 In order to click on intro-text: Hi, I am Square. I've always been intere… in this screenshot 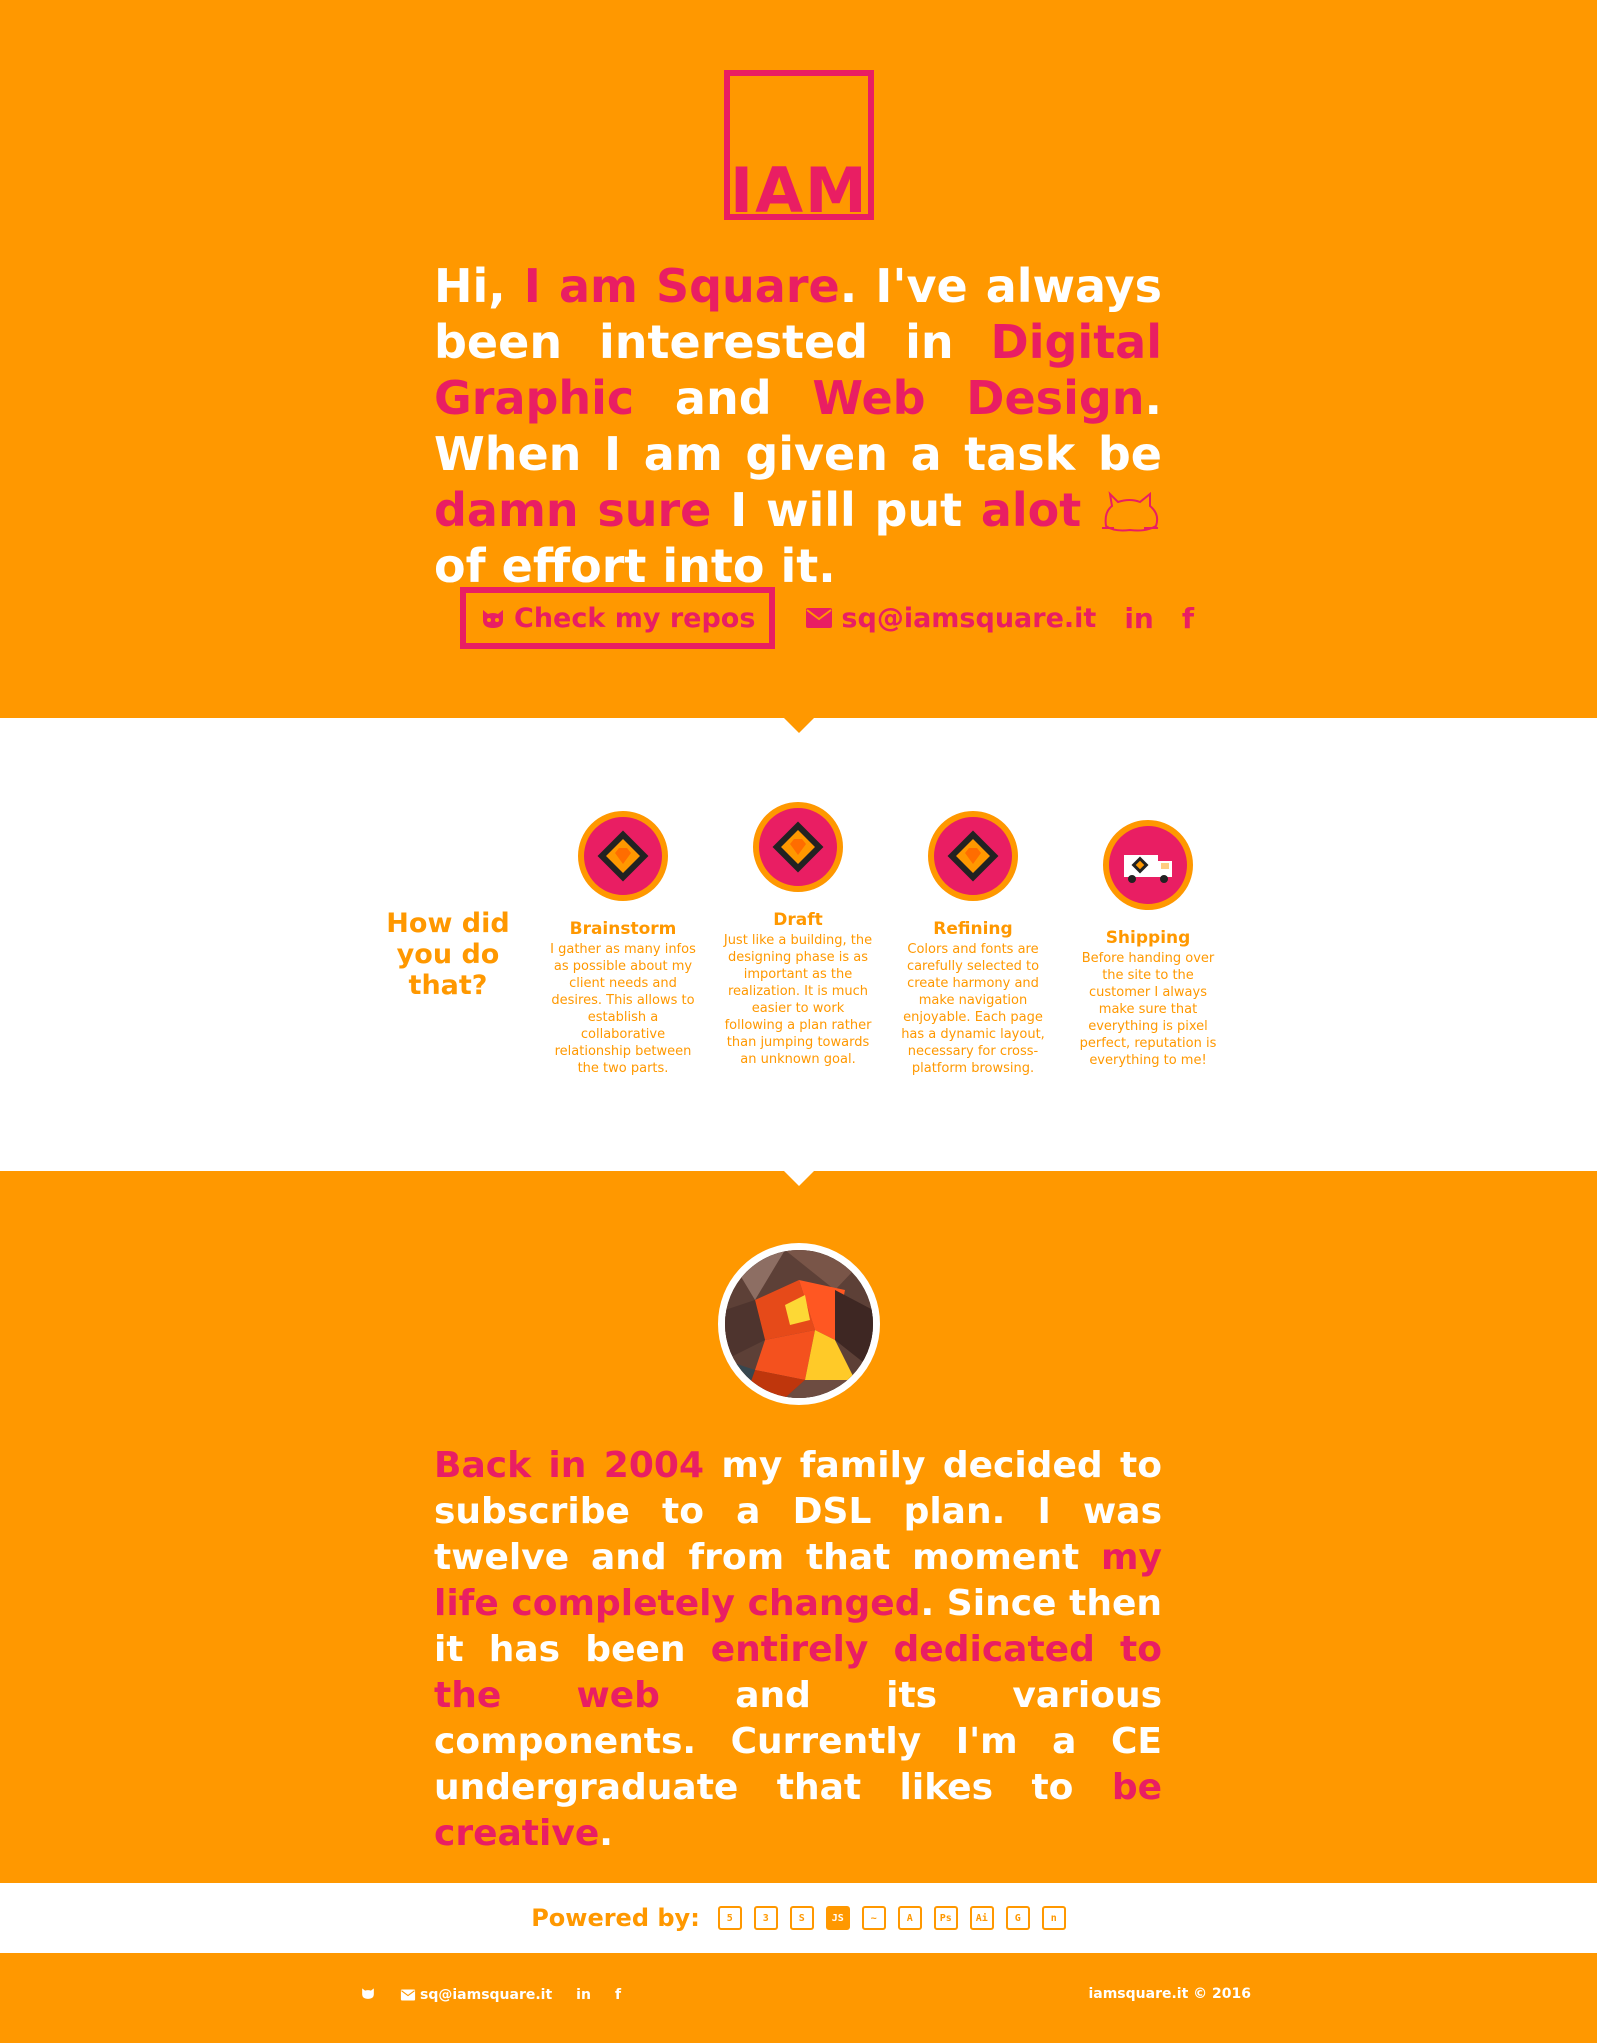, I will do `click(798, 426)`.